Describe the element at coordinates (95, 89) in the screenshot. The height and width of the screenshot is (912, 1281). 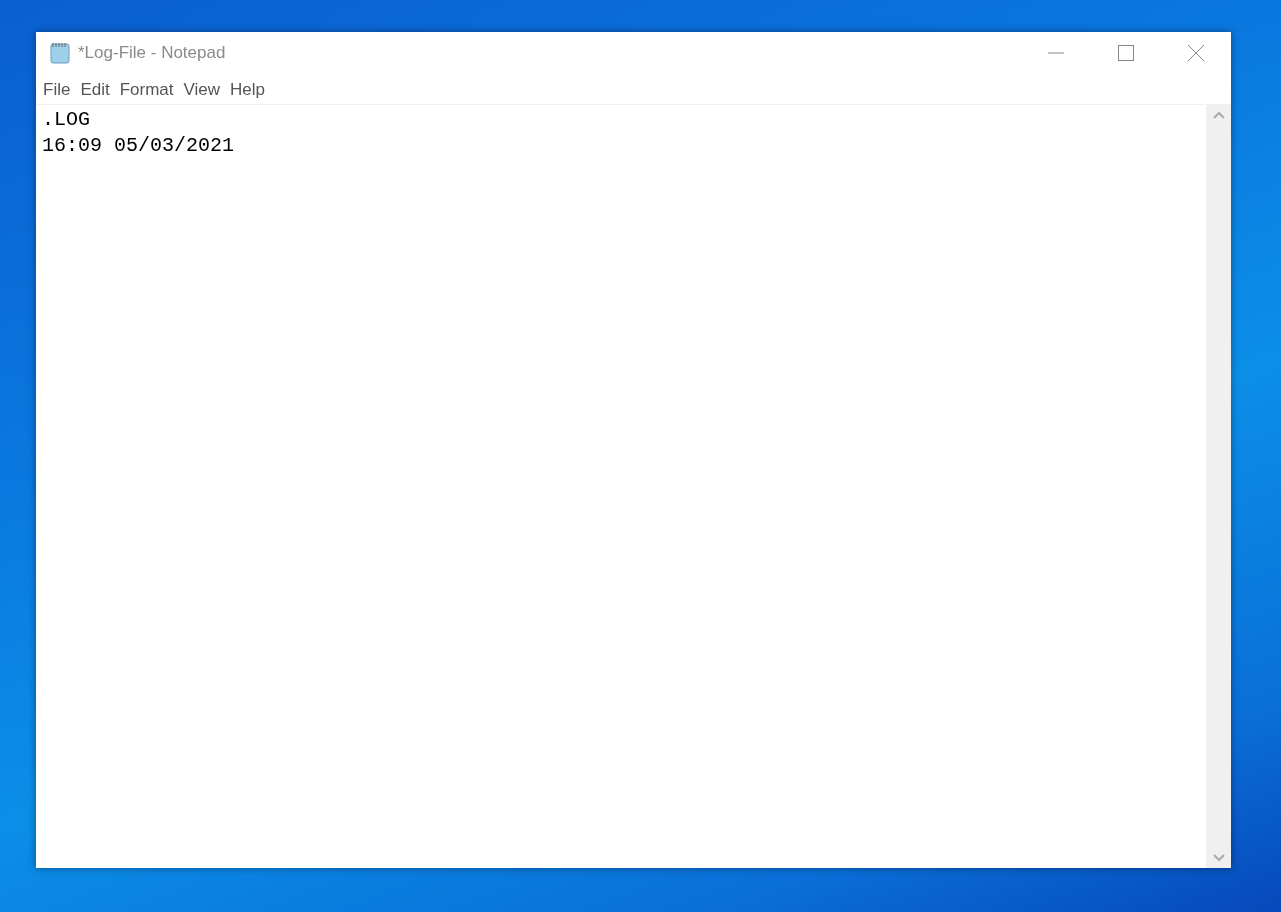
I see `menu-item: Edit` at that location.